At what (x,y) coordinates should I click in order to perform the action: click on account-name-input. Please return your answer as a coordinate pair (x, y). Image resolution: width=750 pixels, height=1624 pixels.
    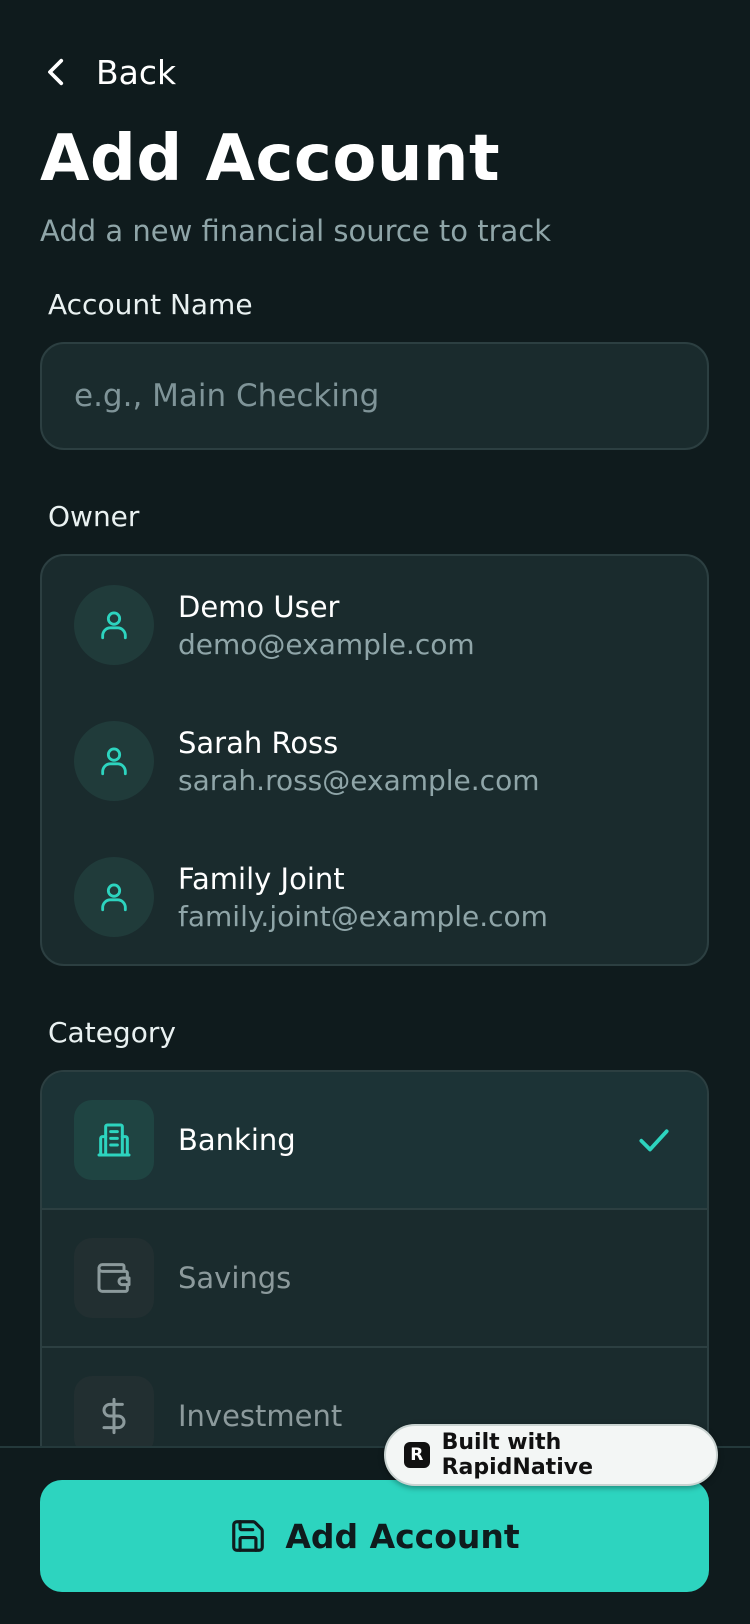
    Looking at the image, I should click on (374, 396).